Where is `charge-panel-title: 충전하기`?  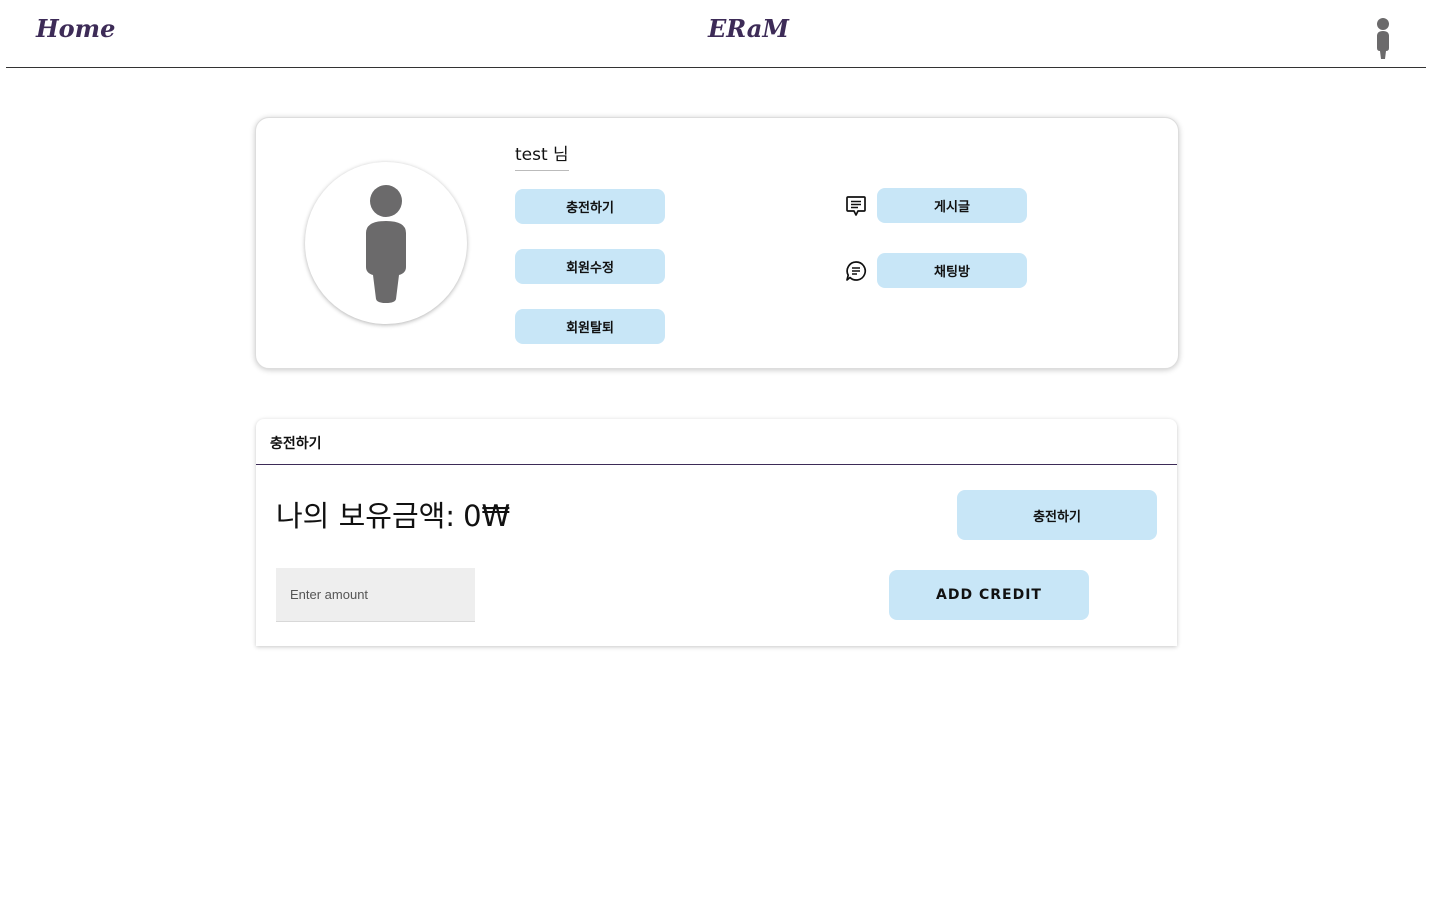
charge-panel-title: 충전하기 is located at coordinates (296, 444).